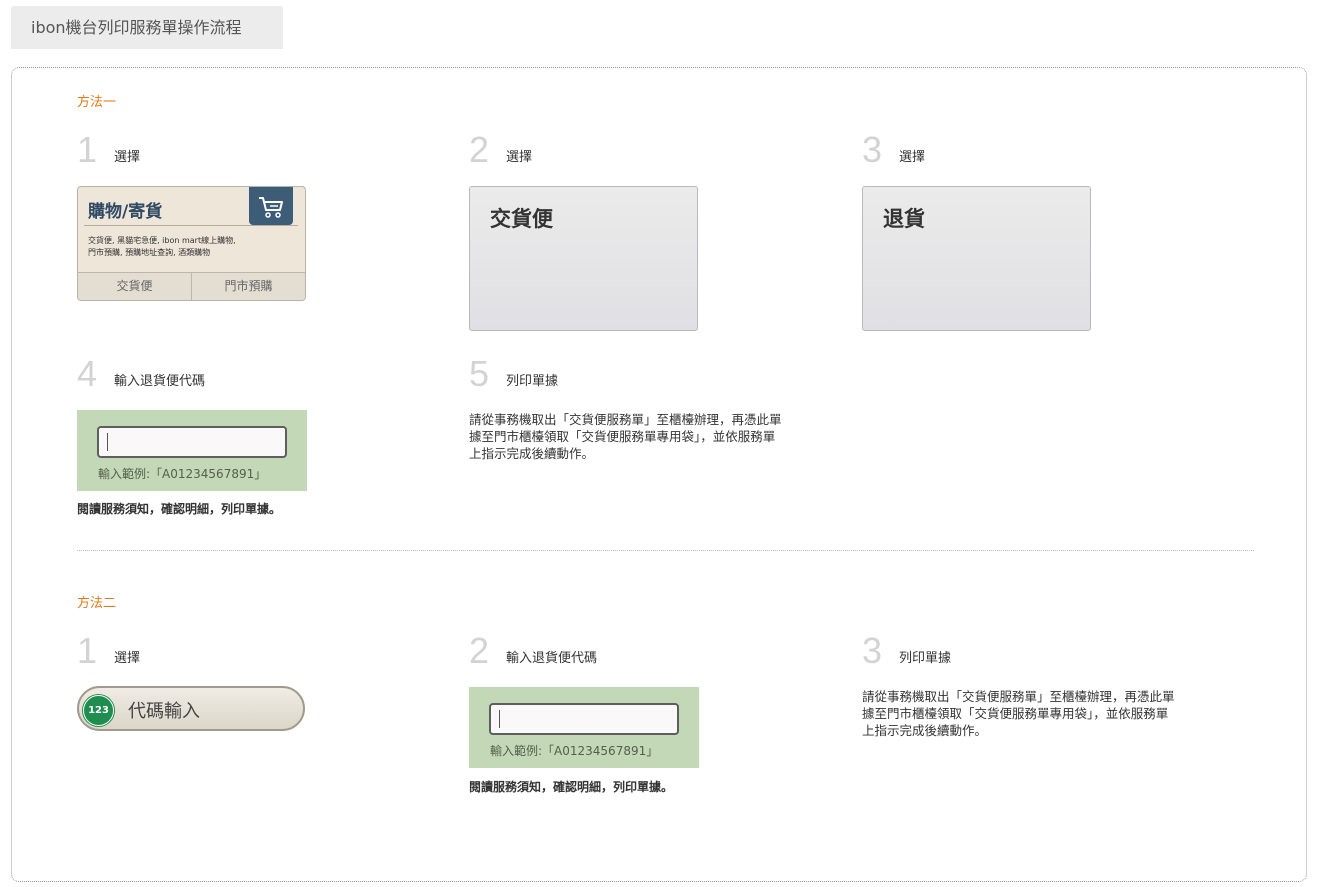 This screenshot has width=1320, height=887. What do you see at coordinates (97, 102) in the screenshot?
I see `method1-label: 方法一` at bounding box center [97, 102].